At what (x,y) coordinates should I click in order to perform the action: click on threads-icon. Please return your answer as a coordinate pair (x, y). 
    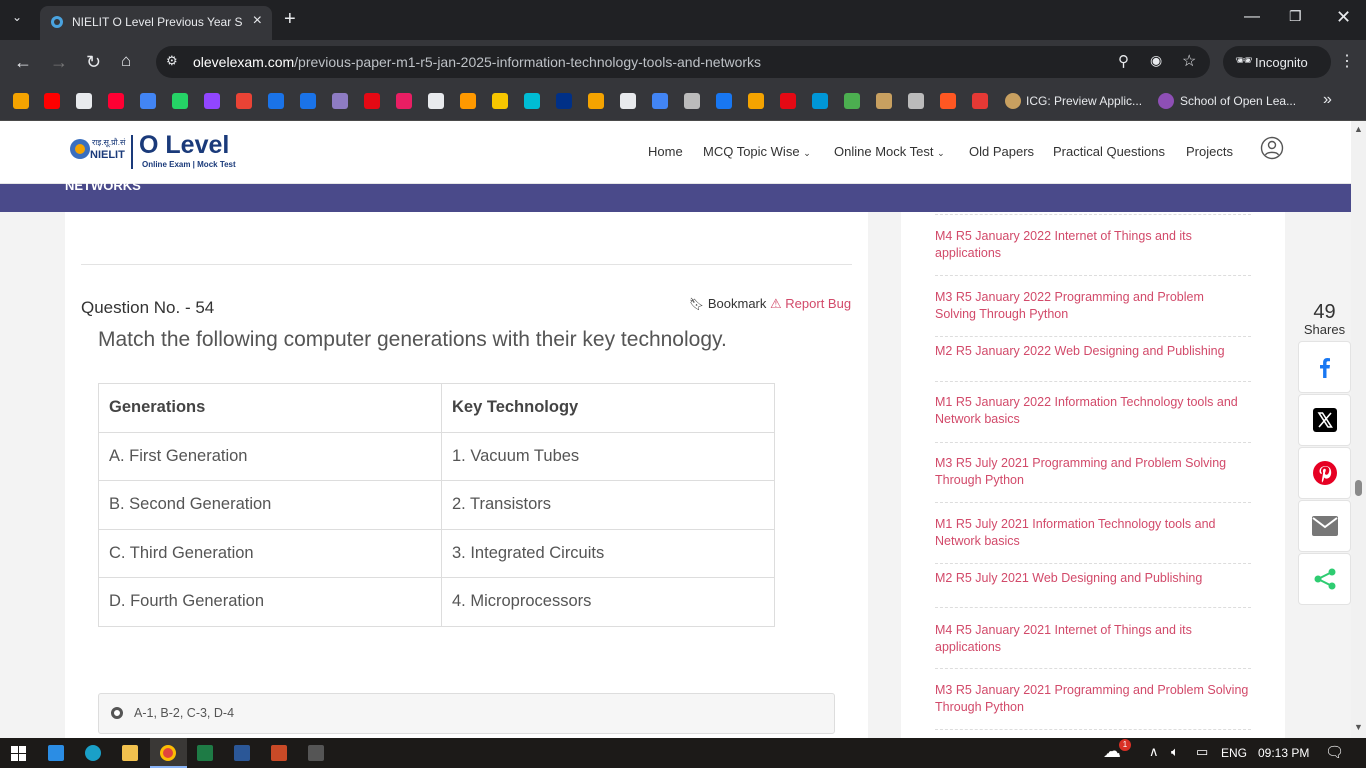
    Looking at the image, I should click on (84, 101).